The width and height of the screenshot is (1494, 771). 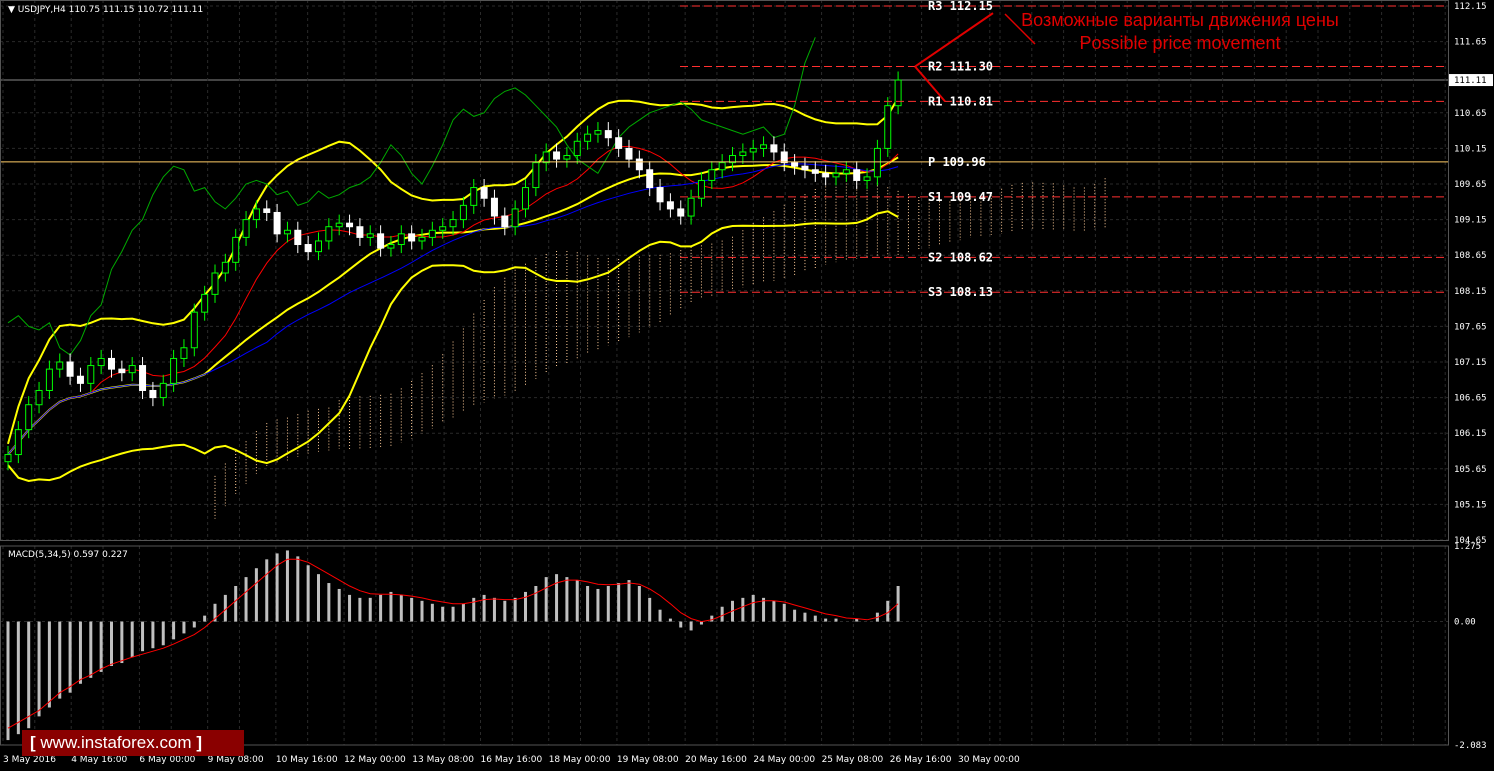 I want to click on instaforex-logo: [ www.instaforex.com ], so click(x=133, y=743).